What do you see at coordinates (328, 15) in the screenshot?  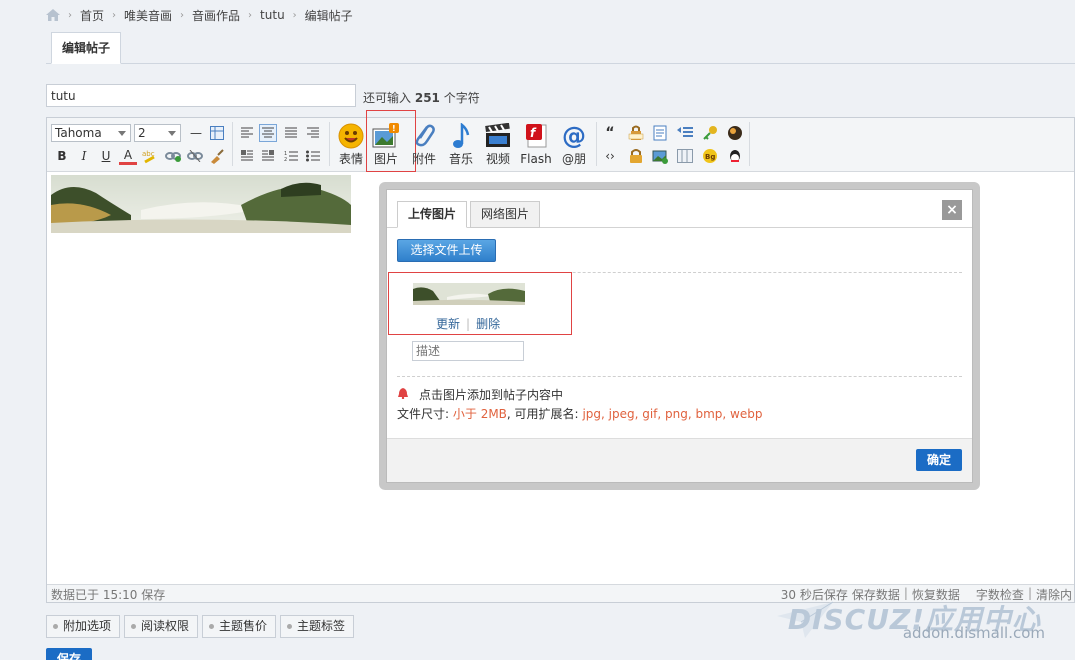 I see `breadcrumb-current: 编辑帖子` at bounding box center [328, 15].